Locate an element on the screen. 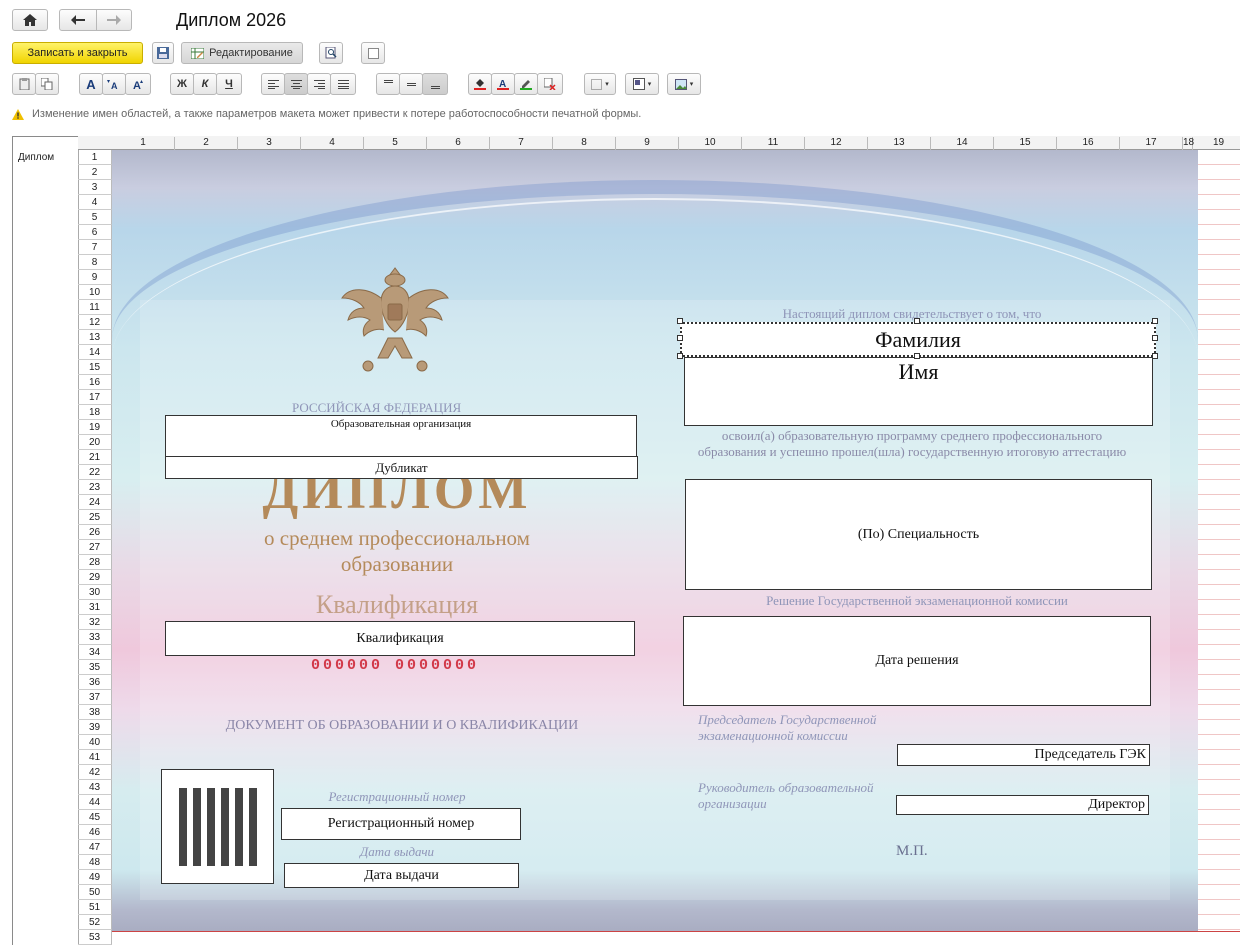 The width and height of the screenshot is (1240, 945). row-header: 25 is located at coordinates (95, 517).